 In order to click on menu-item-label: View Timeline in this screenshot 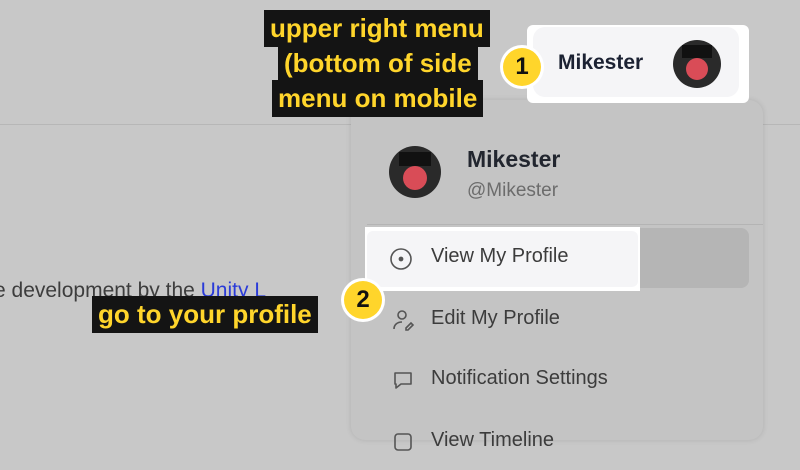, I will do `click(493, 440)`.